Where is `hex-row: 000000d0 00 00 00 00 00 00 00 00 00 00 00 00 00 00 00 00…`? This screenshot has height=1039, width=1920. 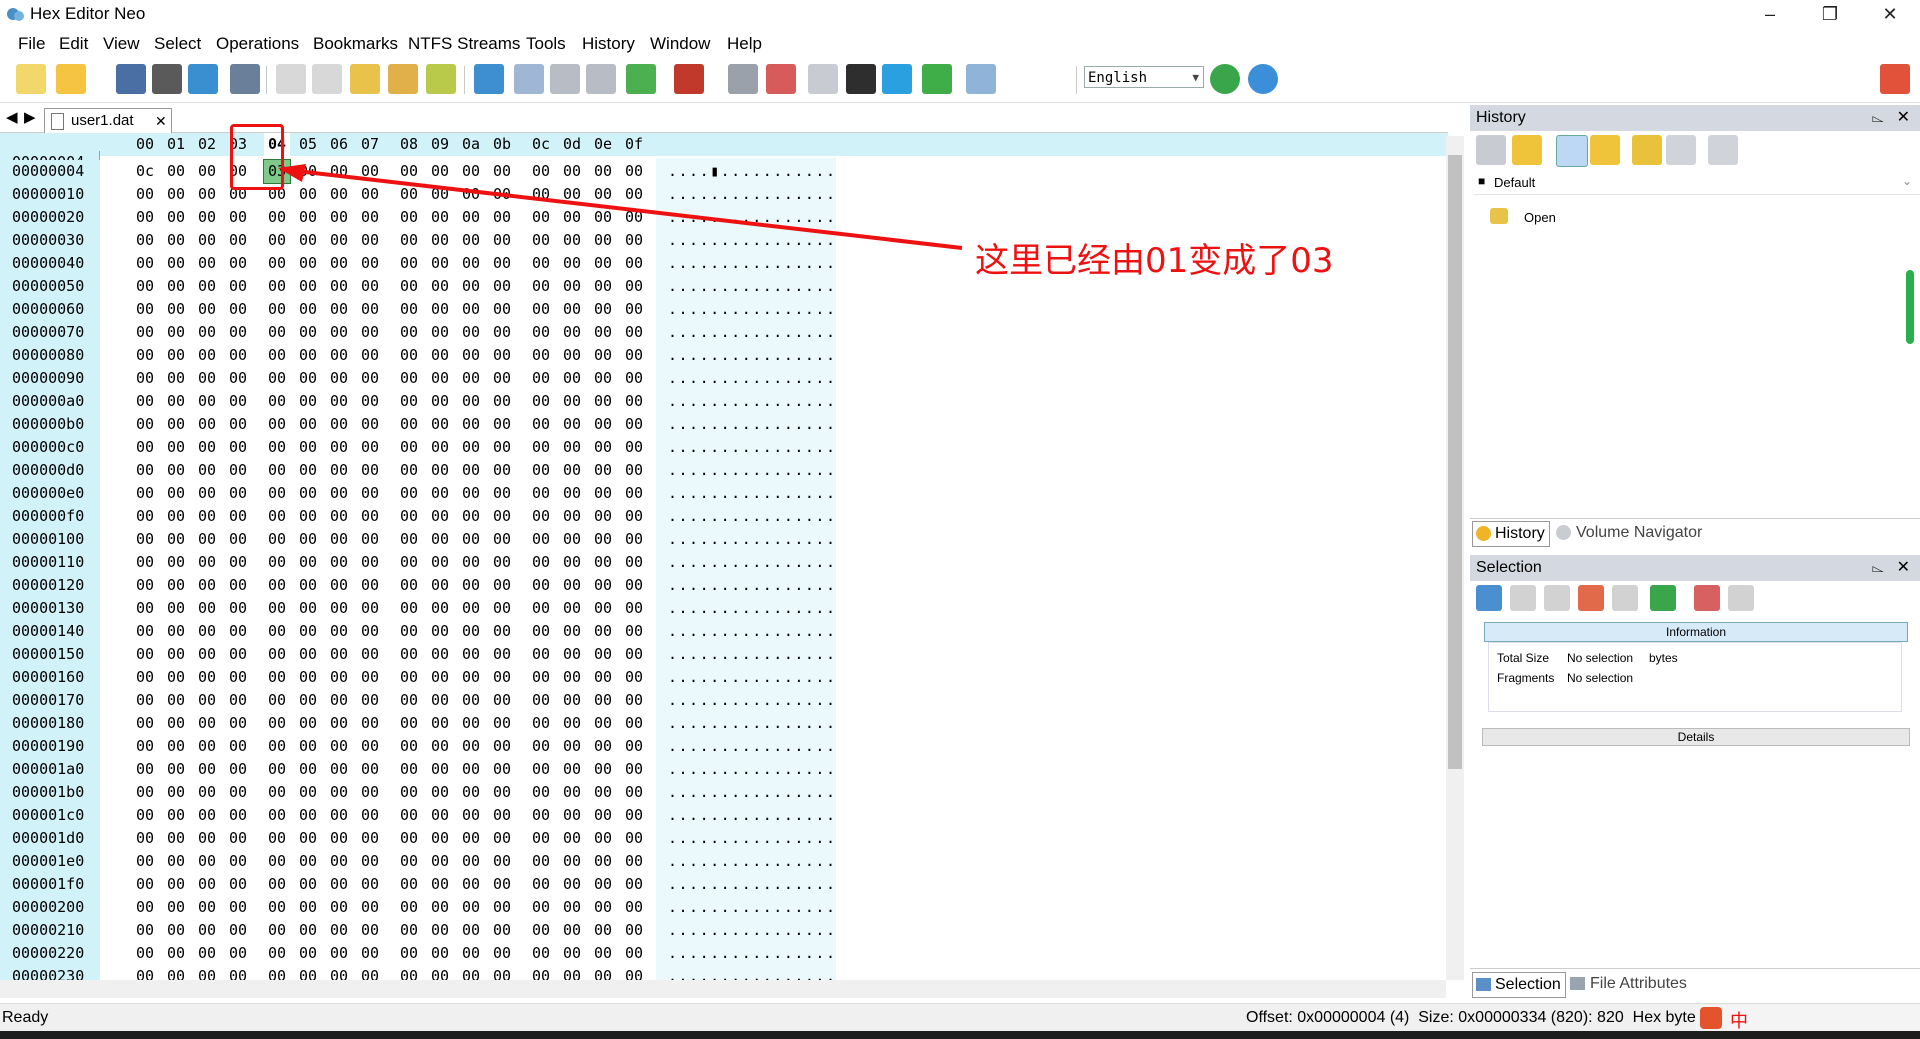
hex-row: 000000d0 00 00 00 00 00 00 00 00 00 00 00 00 00 00 00 00… is located at coordinates (723, 470).